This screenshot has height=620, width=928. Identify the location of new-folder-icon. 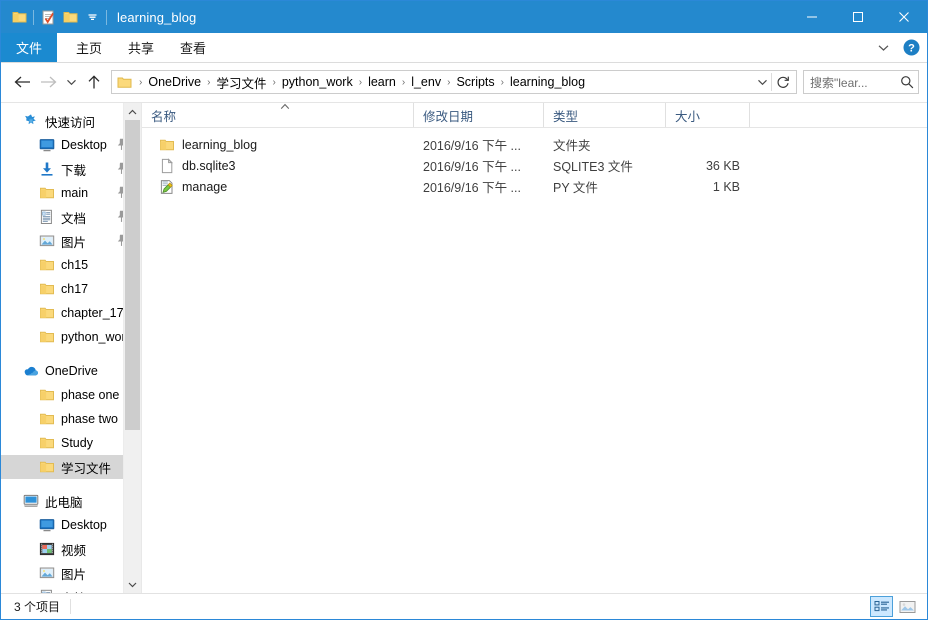
(70, 17).